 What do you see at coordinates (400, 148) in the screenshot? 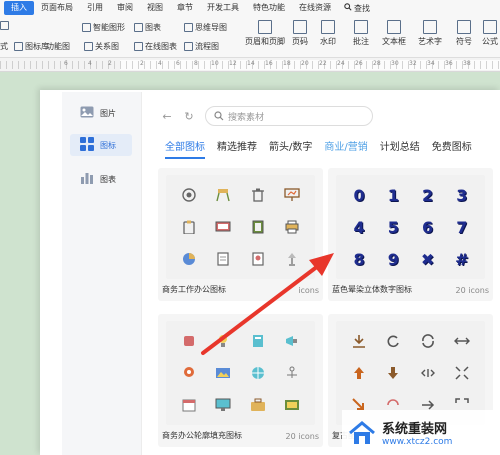
I see `tab-plan-summary: 计划总结` at bounding box center [400, 148].